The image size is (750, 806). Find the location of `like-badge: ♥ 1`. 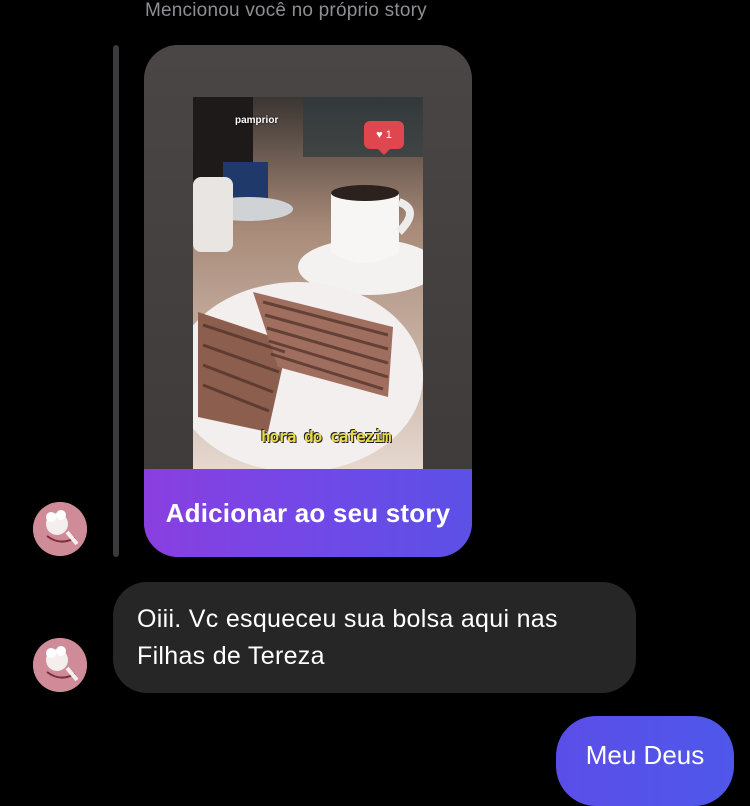

like-badge: ♥ 1 is located at coordinates (384, 138).